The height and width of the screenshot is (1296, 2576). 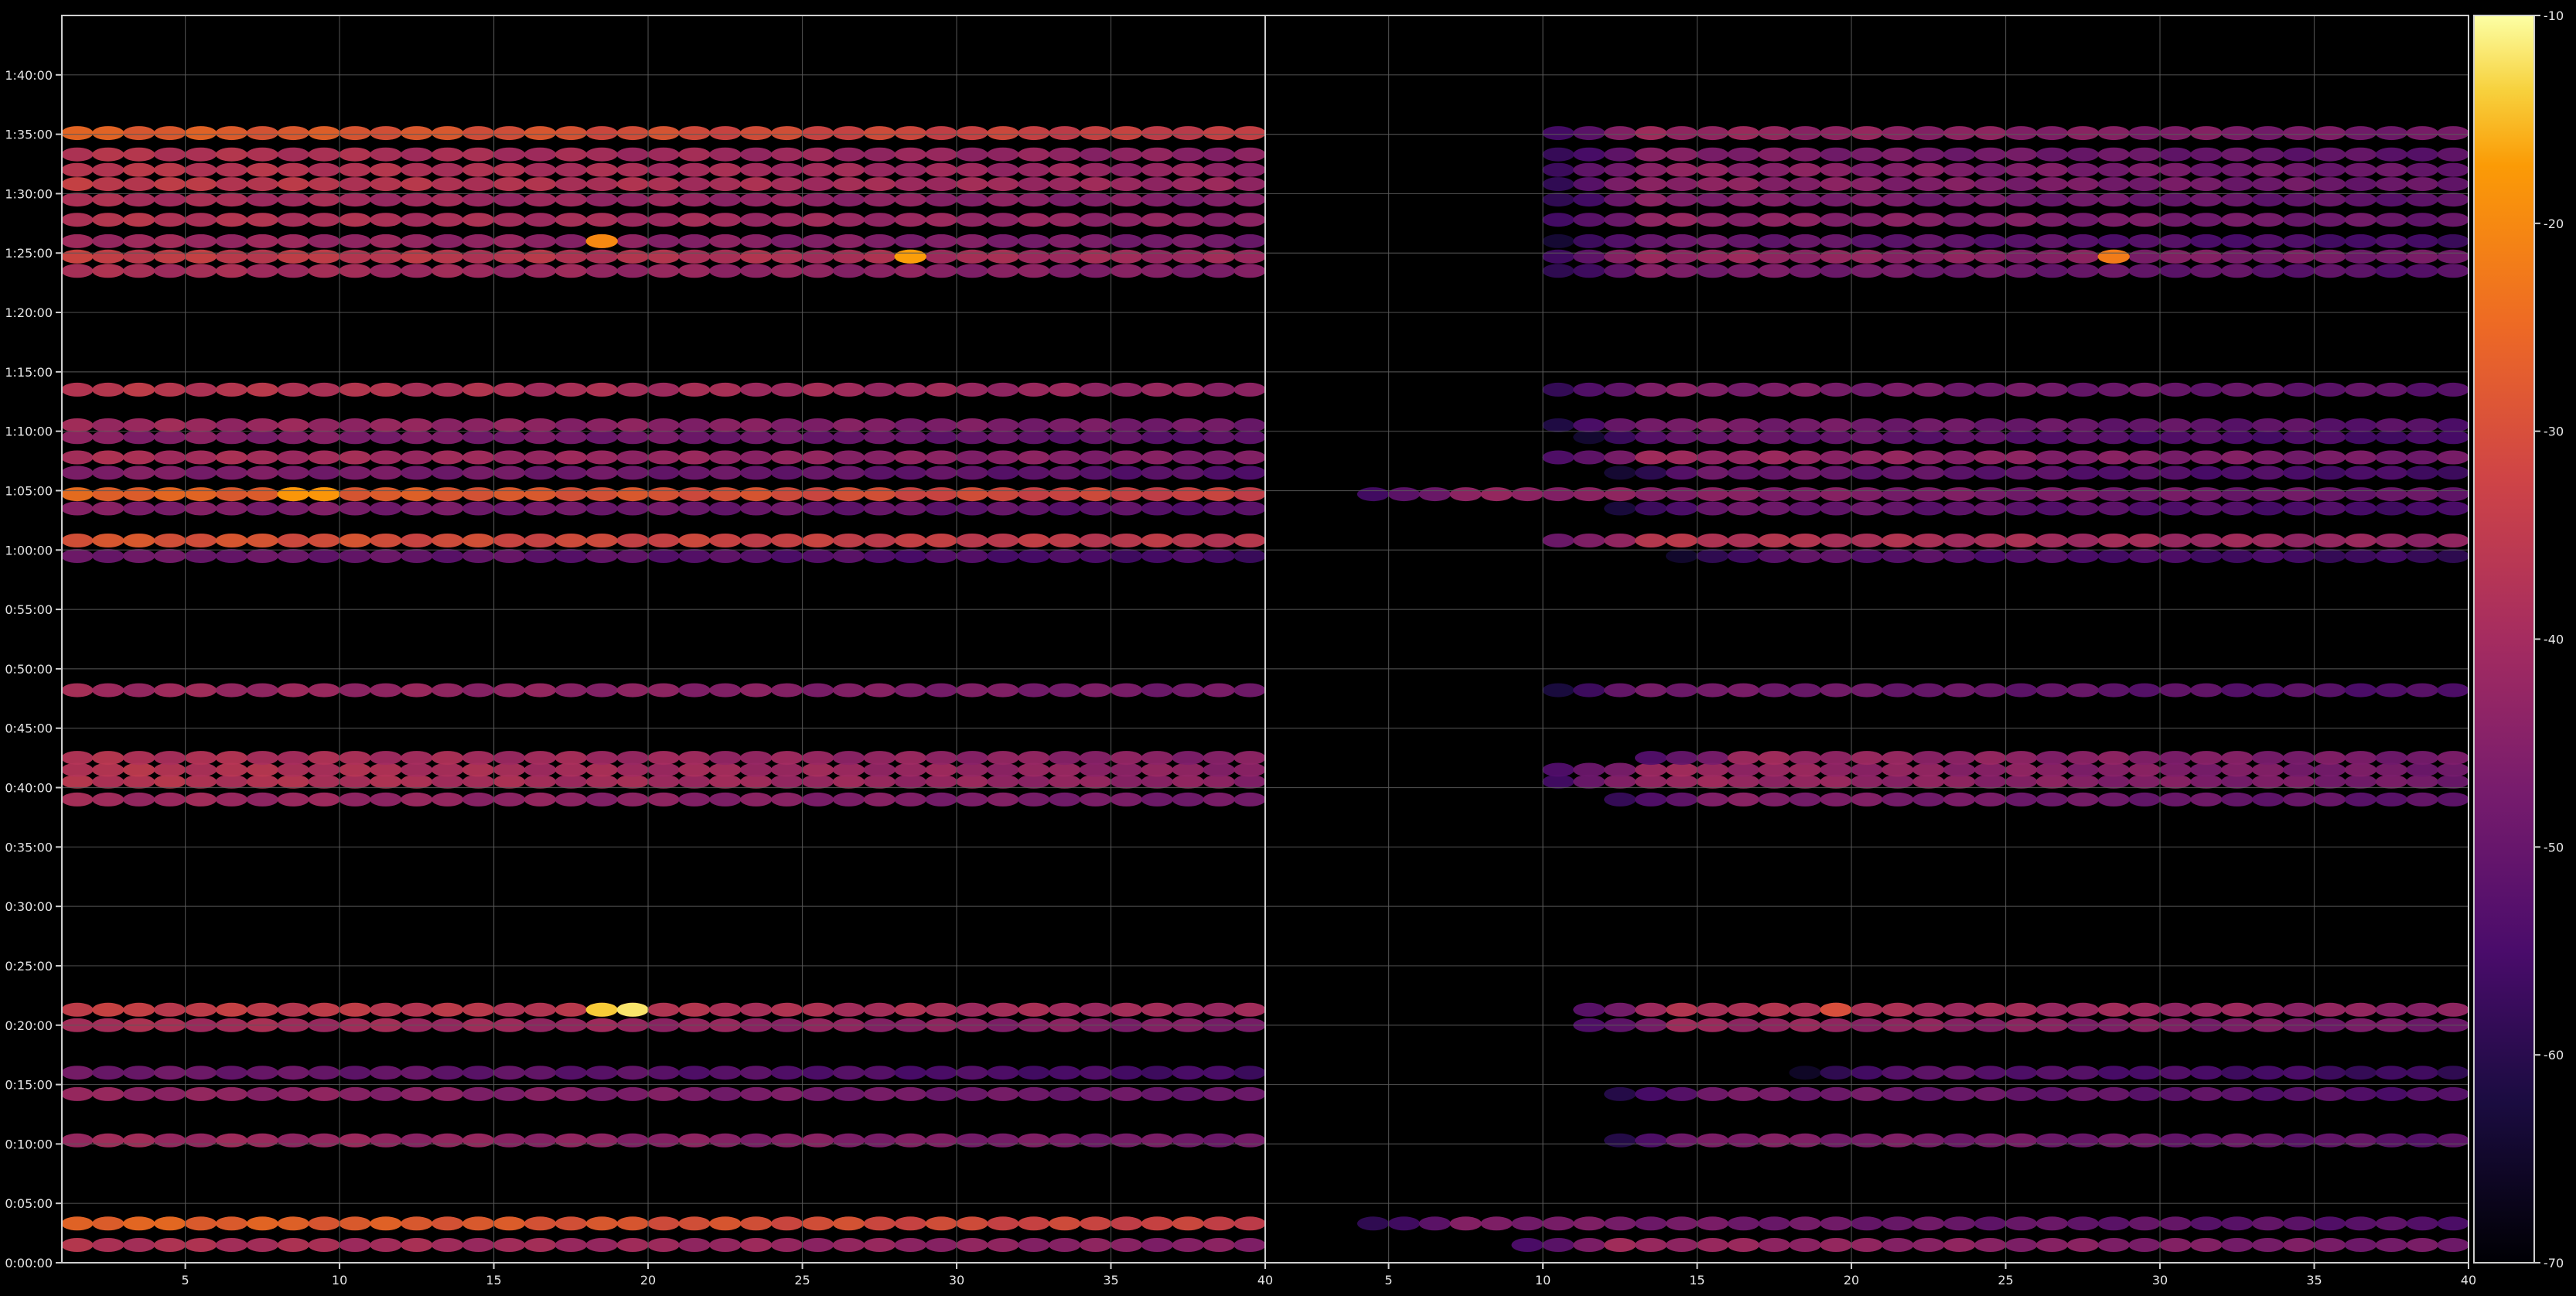 What do you see at coordinates (2504, 639) in the screenshot?
I see `colorbar` at bounding box center [2504, 639].